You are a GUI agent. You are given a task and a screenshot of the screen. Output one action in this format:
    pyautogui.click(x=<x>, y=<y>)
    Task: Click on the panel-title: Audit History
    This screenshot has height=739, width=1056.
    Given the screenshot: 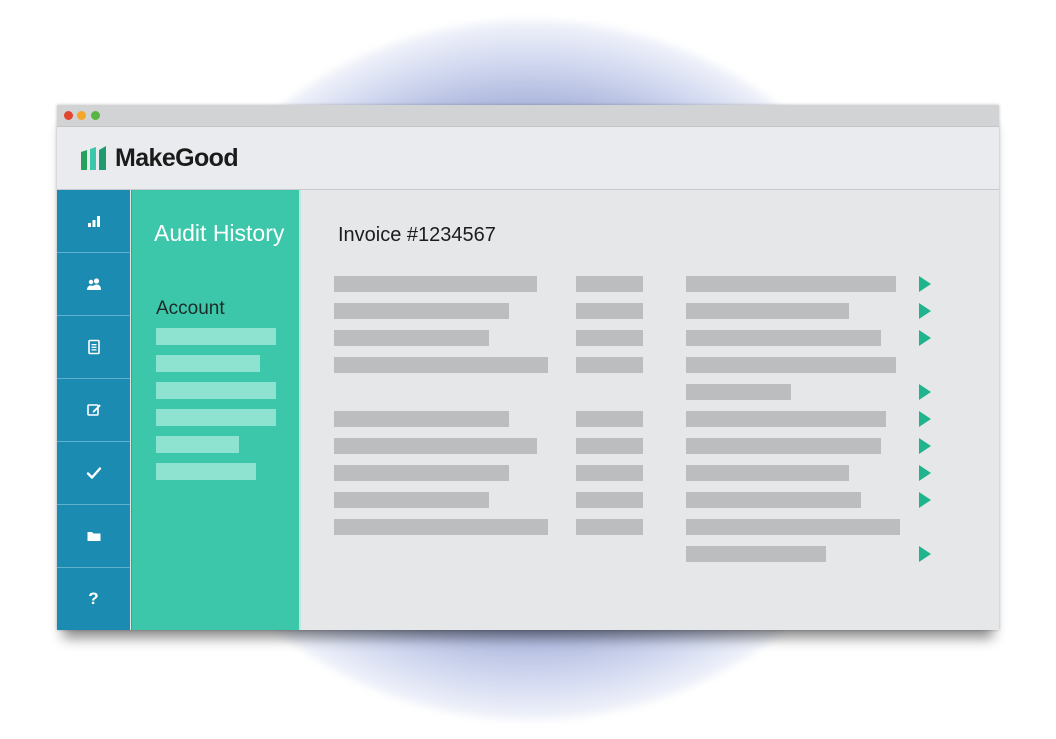 What is the action you would take?
    pyautogui.click(x=219, y=233)
    